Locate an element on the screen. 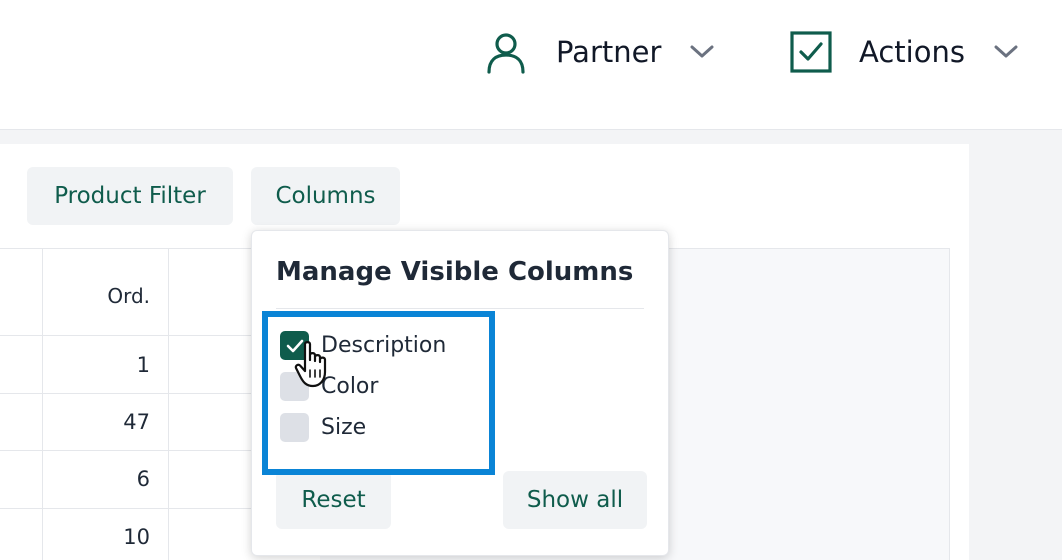  description-checkbox is located at coordinates (294, 345).